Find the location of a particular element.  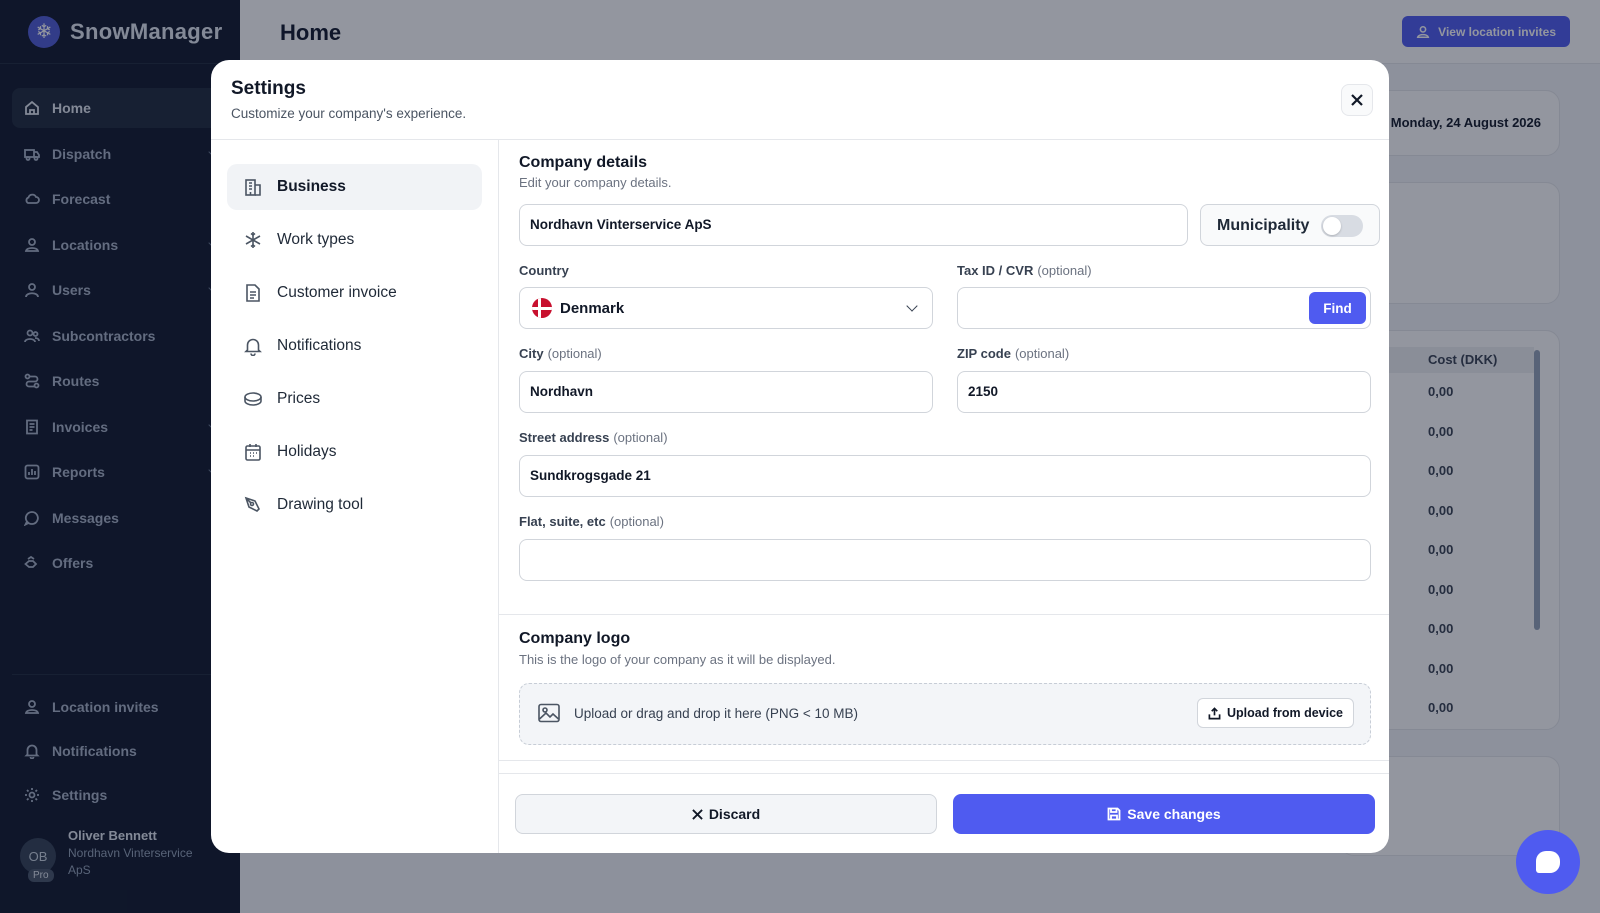

upload-icon is located at coordinates (1214, 712).